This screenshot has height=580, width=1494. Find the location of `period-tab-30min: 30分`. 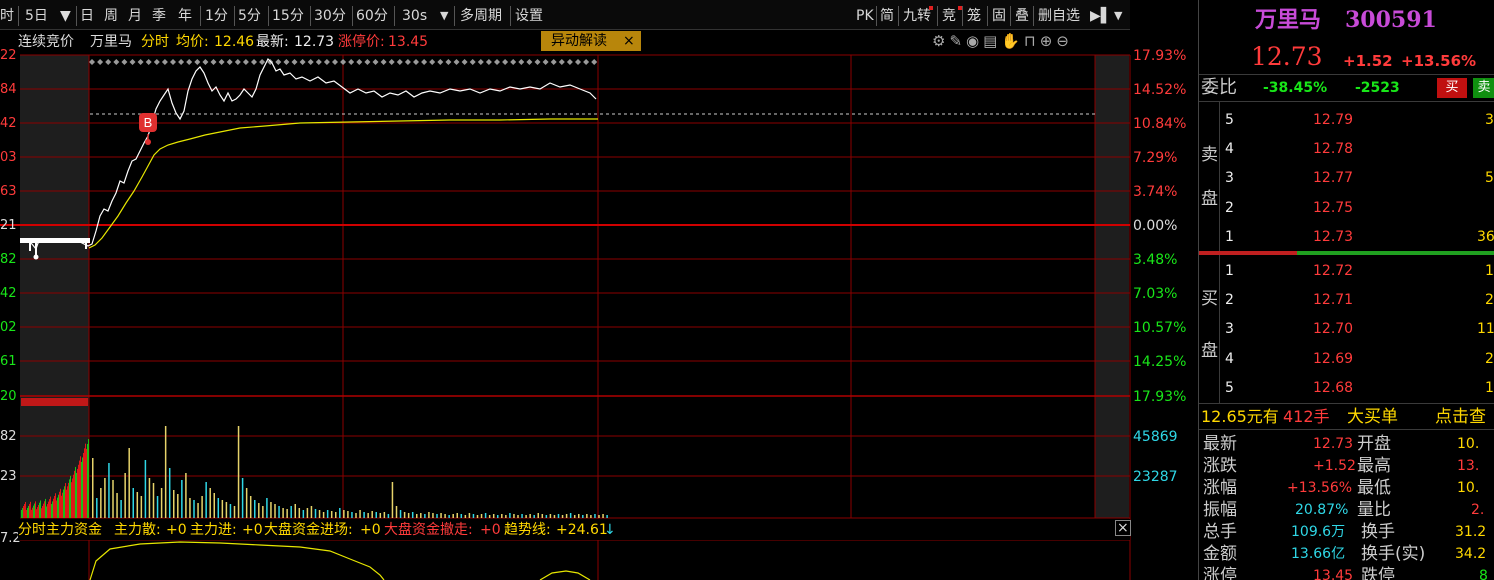

period-tab-30min: 30分 is located at coordinates (330, 16).